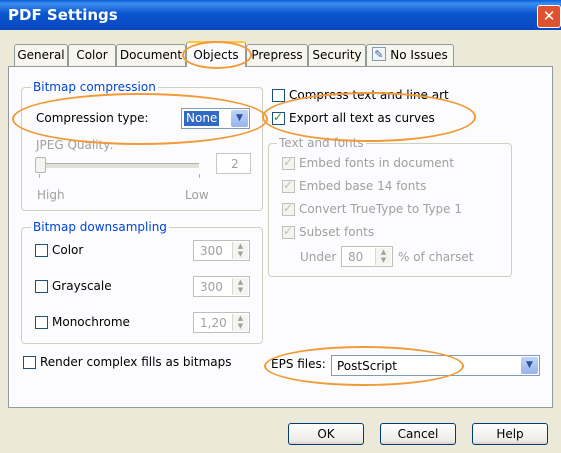 The width and height of the screenshot is (561, 453). What do you see at coordinates (91, 322) in the screenshot?
I see `monochrome-label: Monochrome` at bounding box center [91, 322].